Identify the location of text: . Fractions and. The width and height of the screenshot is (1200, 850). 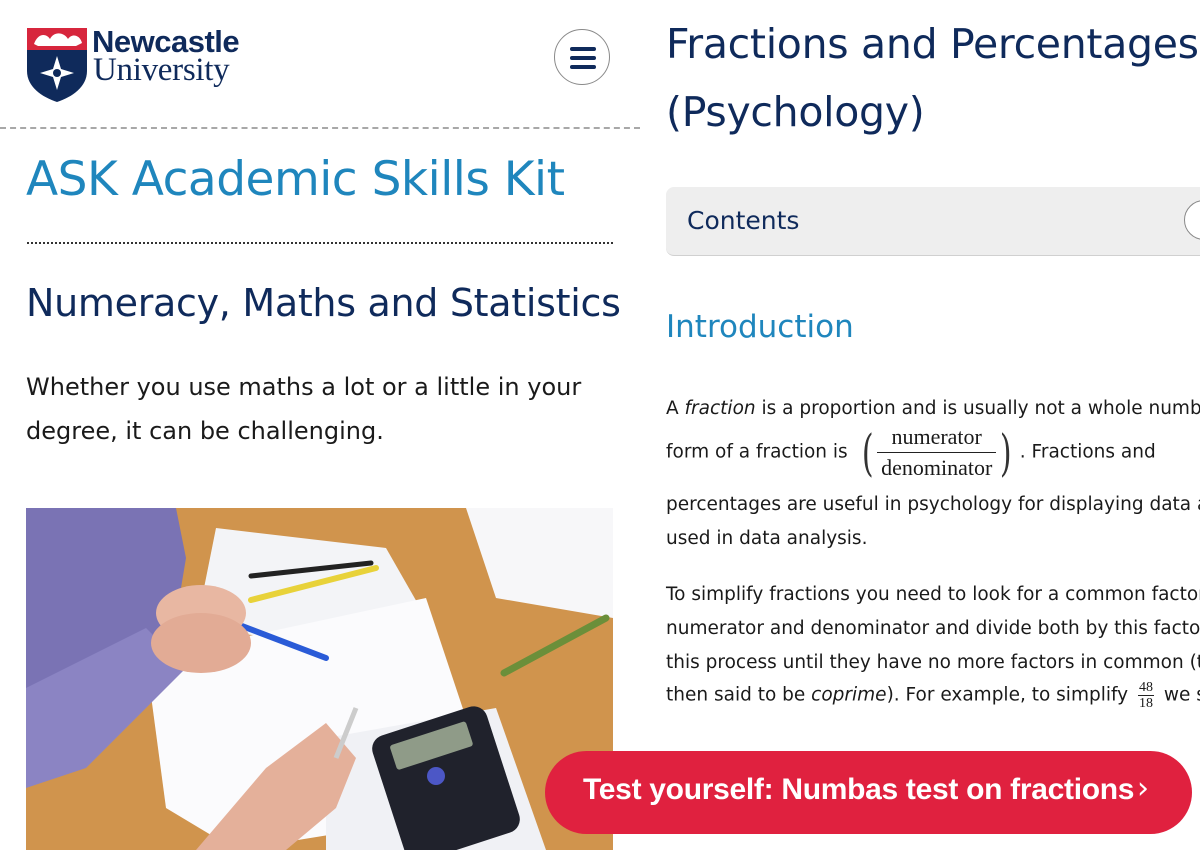
(1087, 452).